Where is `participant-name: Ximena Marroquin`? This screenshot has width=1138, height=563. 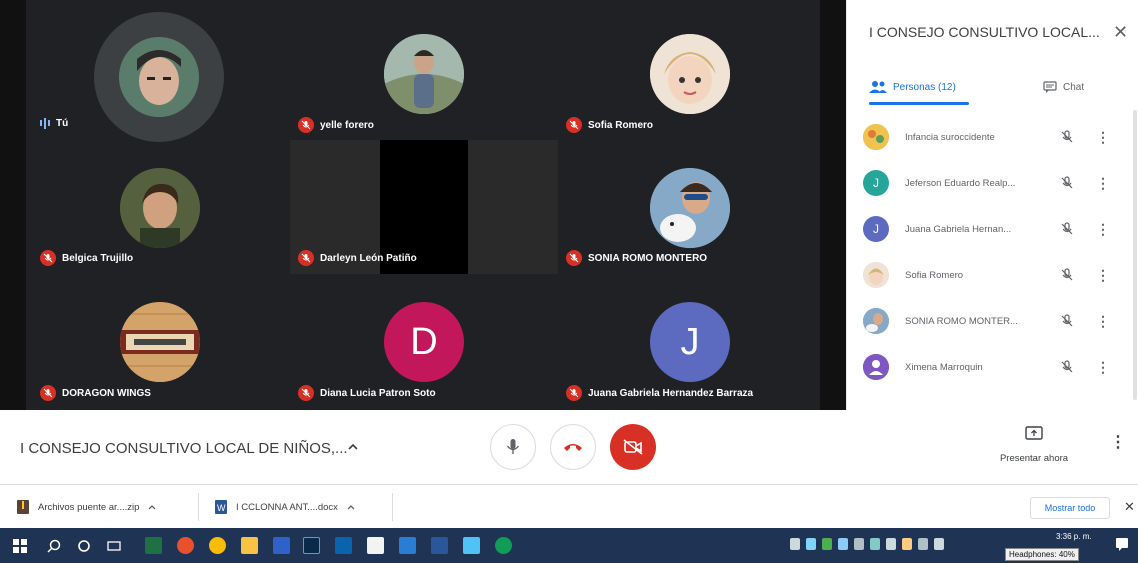
participant-name: Ximena Marroquin is located at coordinates (944, 367).